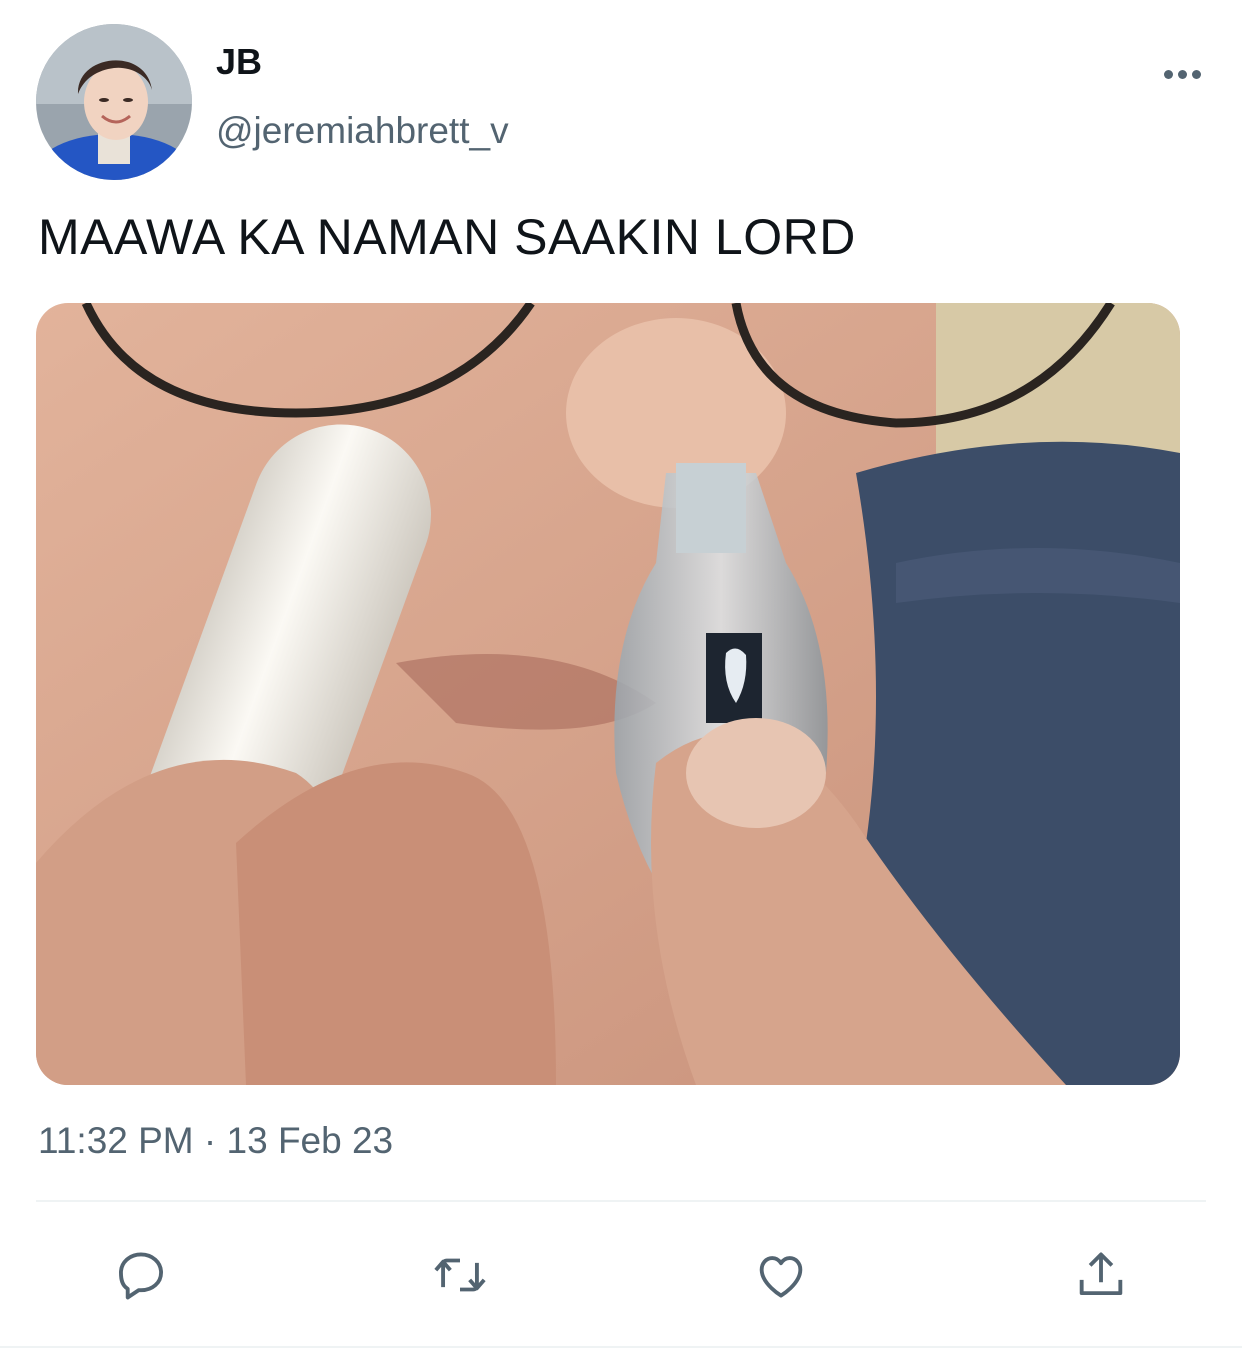 The image size is (1242, 1366). Describe the element at coordinates (621, 1201) in the screenshot. I see `divider` at that location.